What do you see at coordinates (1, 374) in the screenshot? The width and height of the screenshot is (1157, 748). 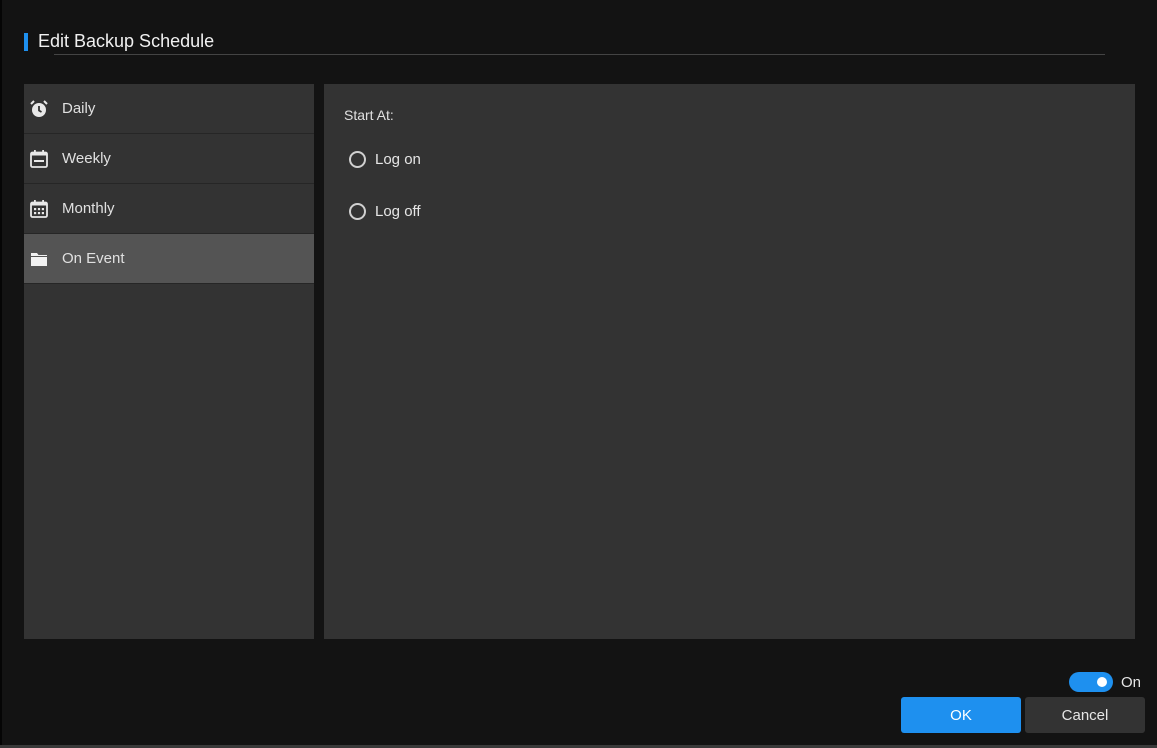 I see `window-edge` at bounding box center [1, 374].